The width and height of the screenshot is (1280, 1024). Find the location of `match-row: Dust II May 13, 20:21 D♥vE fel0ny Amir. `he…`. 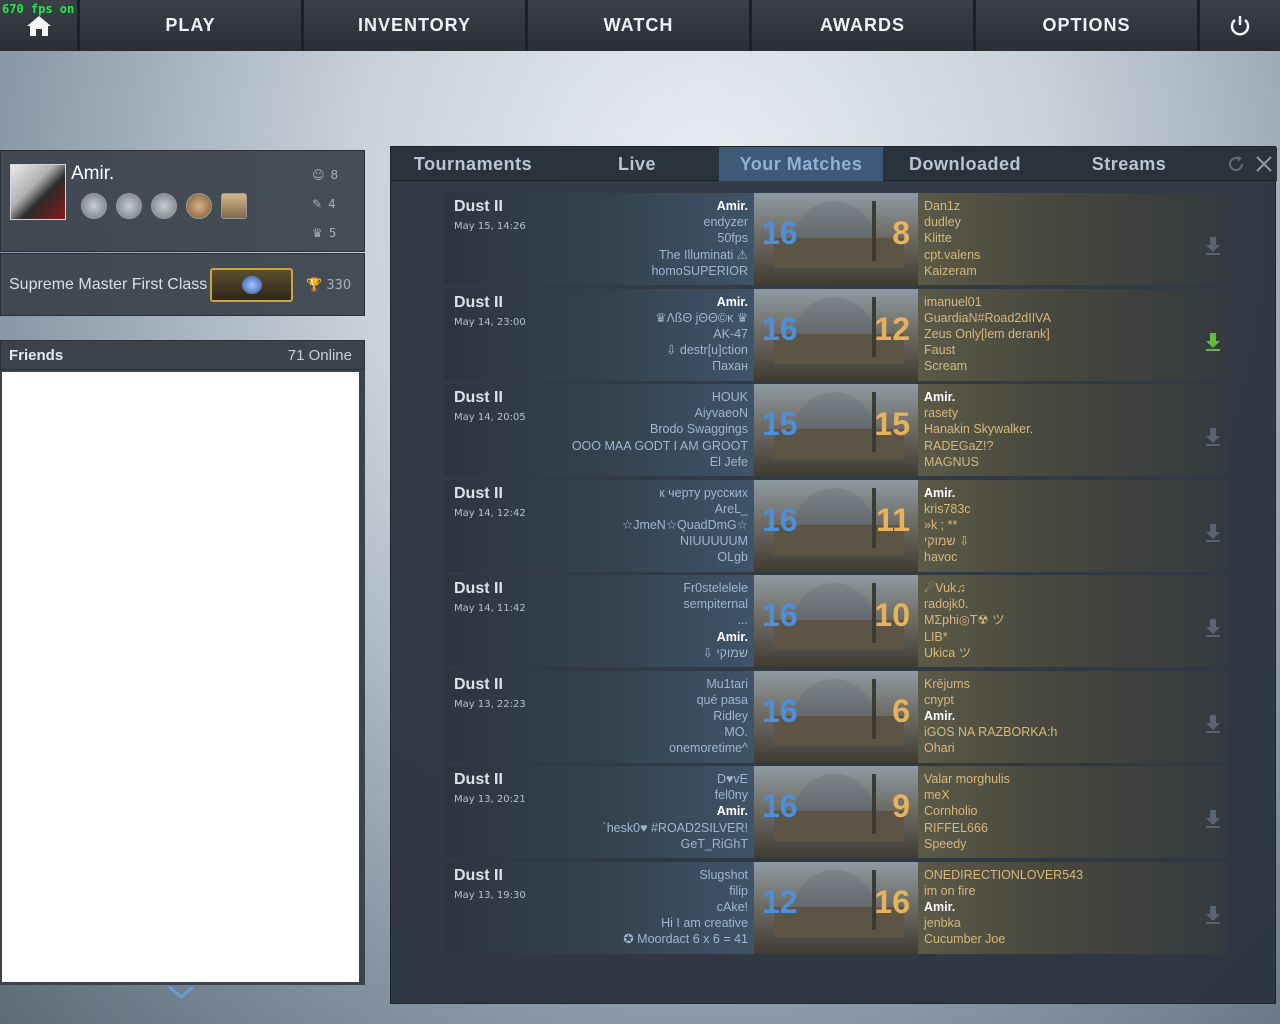

match-row: Dust II May 13, 20:21 D♥vE fel0ny Amir. `he… is located at coordinates (836, 812).